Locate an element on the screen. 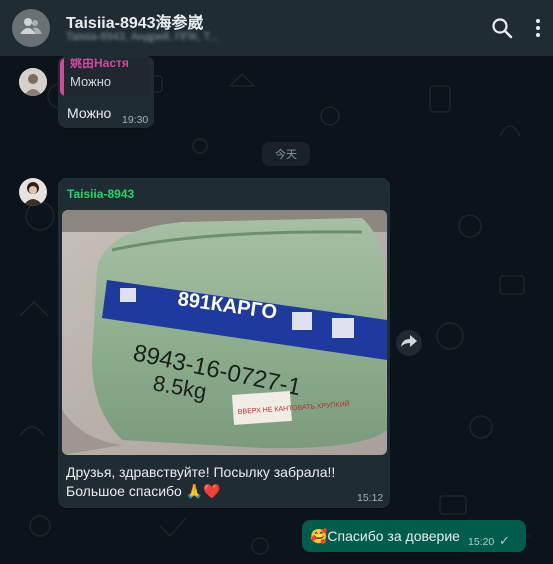 This screenshot has width=553, height=564. photo-caption-line1: Друзья, здравствуйте! Посылку забрала!! is located at coordinates (201, 472).